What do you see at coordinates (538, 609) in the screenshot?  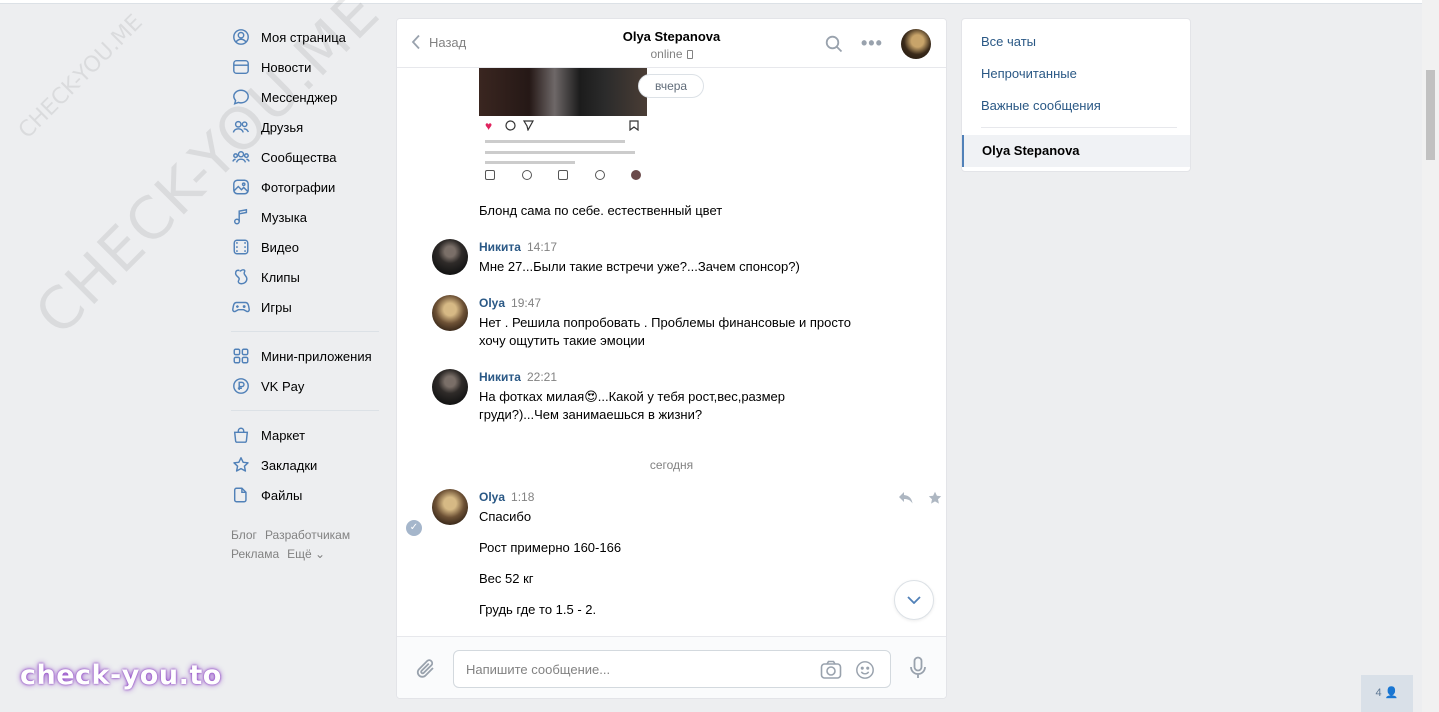 I see `message-line: Грудь где то 1.5 - 2.` at bounding box center [538, 609].